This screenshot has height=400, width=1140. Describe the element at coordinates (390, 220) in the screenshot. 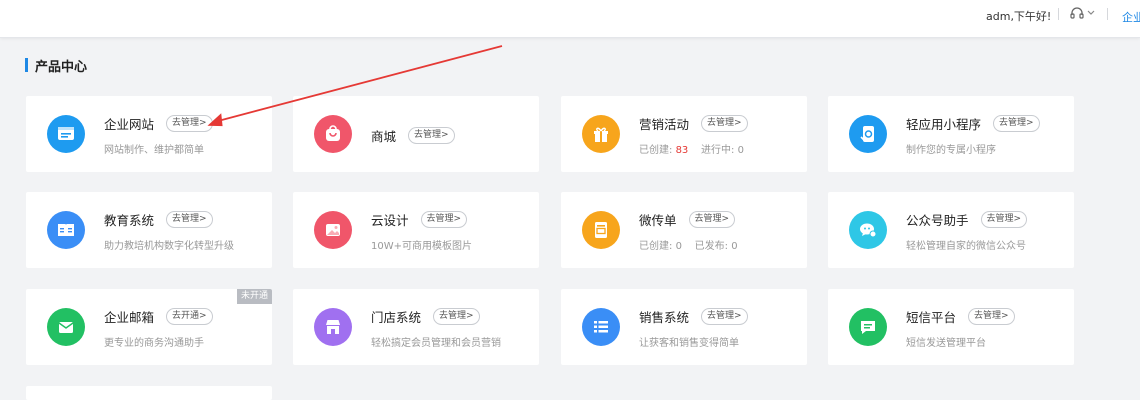

I see `product-name: 云设计` at that location.